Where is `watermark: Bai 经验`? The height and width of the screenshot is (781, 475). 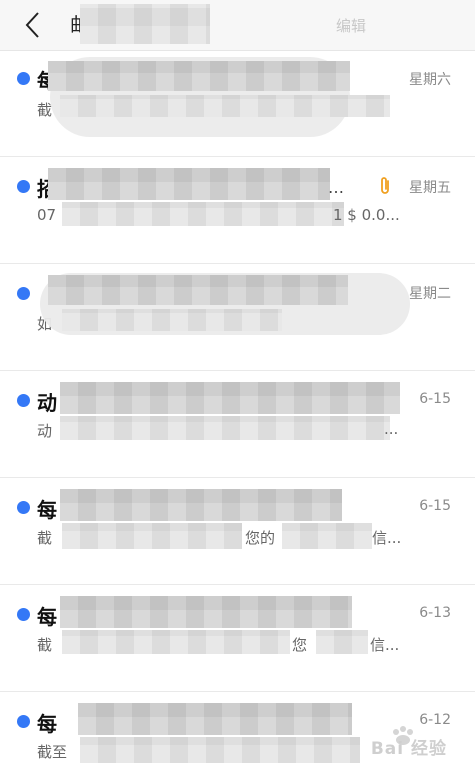 watermark: Bai 经验 is located at coordinates (408, 749).